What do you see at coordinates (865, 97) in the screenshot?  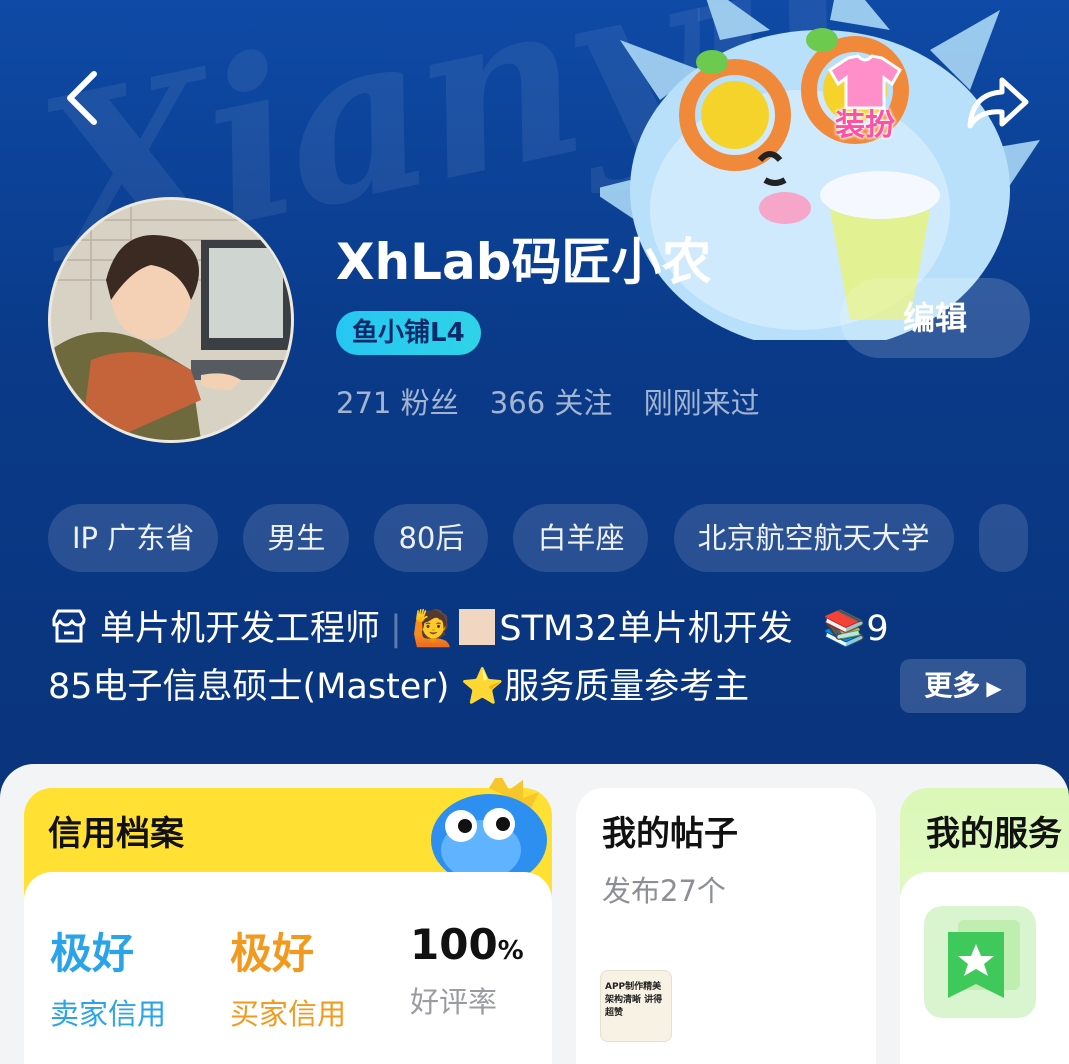 I see `dress-up-button: 装扮` at bounding box center [865, 97].